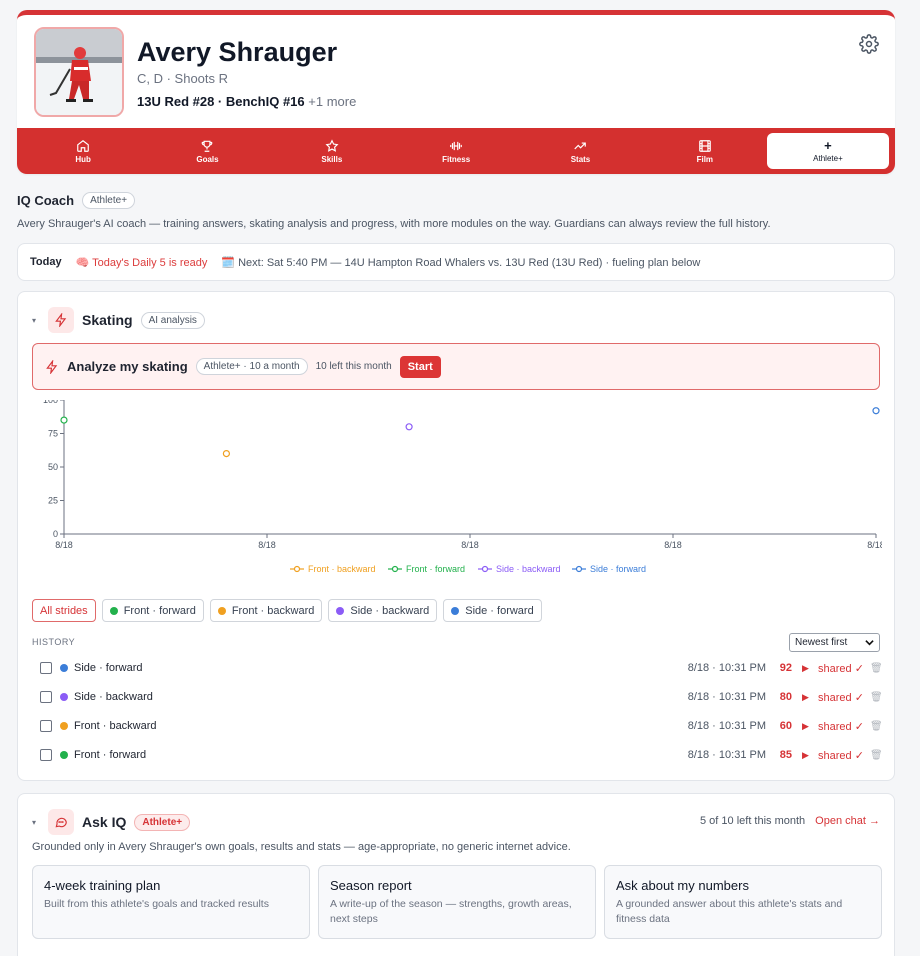  Describe the element at coordinates (162, 822) in the screenshot. I see `athlete-plus-badge: Athlete+` at that location.